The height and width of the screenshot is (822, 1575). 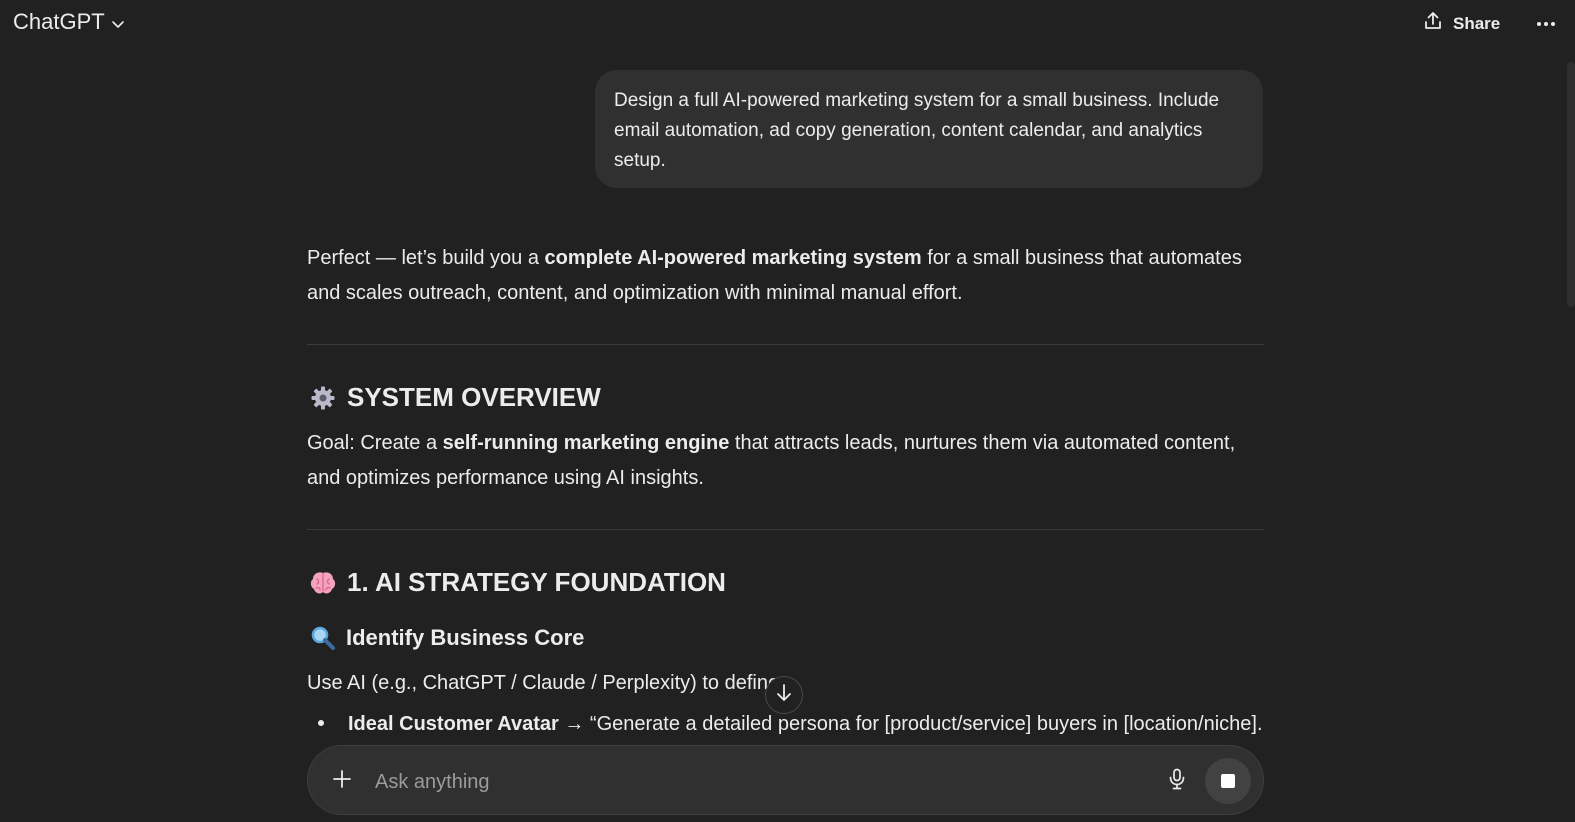 I want to click on more-icon, so click(x=1546, y=23).